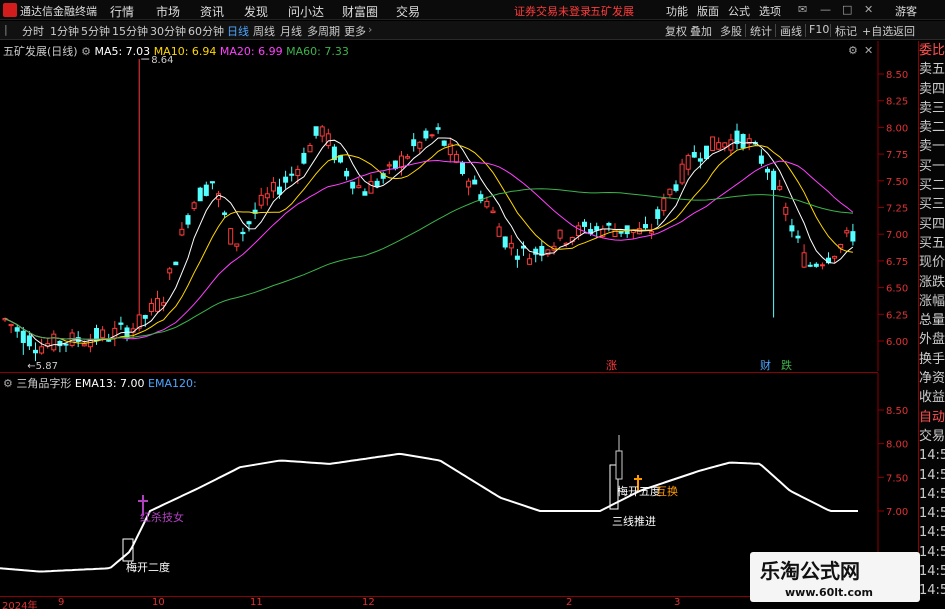 Image resolution: width=945 pixels, height=609 pixels. I want to click on menu-gongneng: 功能, so click(677, 11).